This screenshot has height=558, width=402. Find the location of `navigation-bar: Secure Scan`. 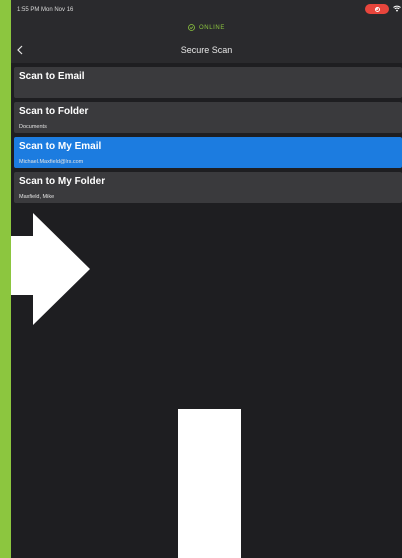

navigation-bar: Secure Scan is located at coordinates (206, 50).